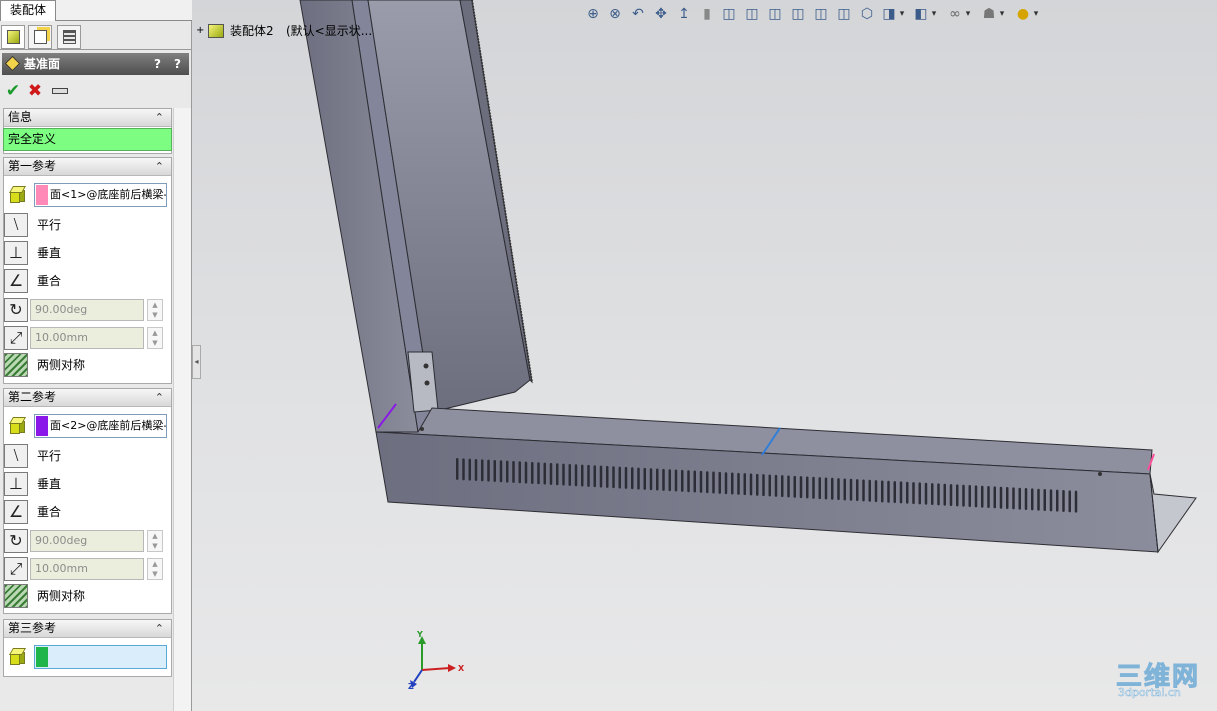 The width and height of the screenshot is (1217, 711). Describe the element at coordinates (729, 14) in the screenshot. I see `front-view-icon: ◫` at that location.